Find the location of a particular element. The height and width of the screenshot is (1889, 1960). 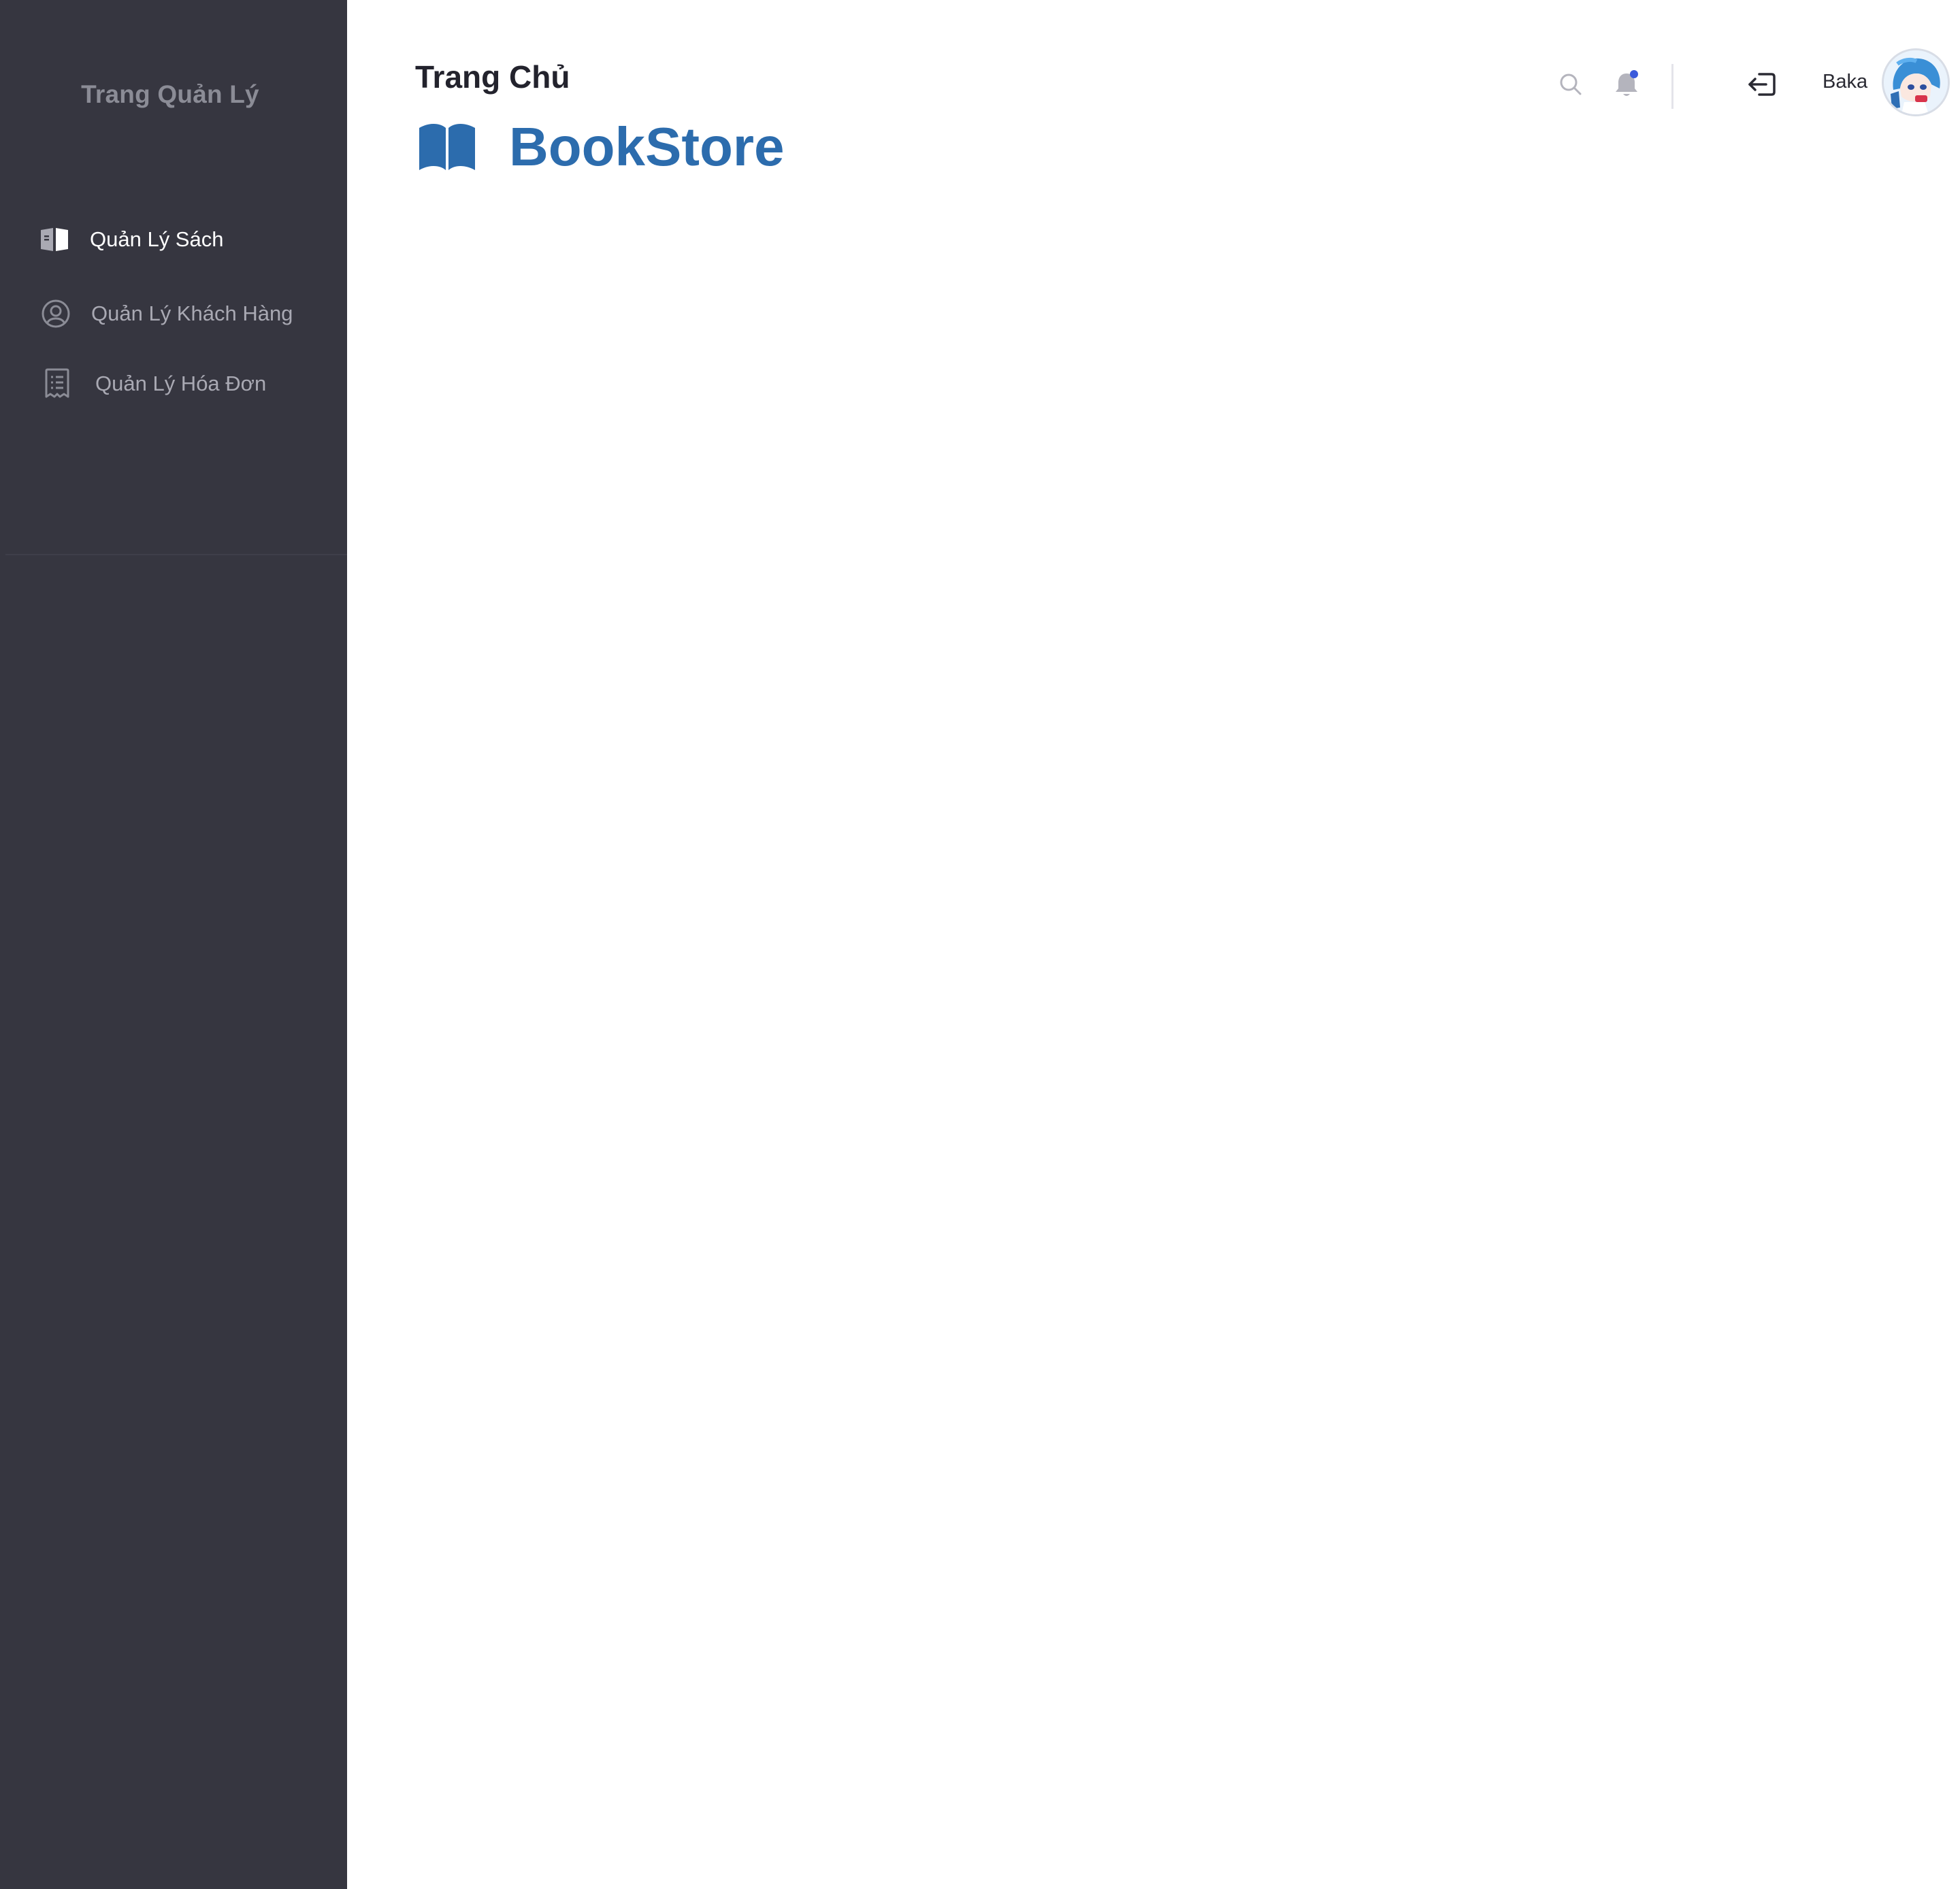

bell-icon is located at coordinates (1627, 83).